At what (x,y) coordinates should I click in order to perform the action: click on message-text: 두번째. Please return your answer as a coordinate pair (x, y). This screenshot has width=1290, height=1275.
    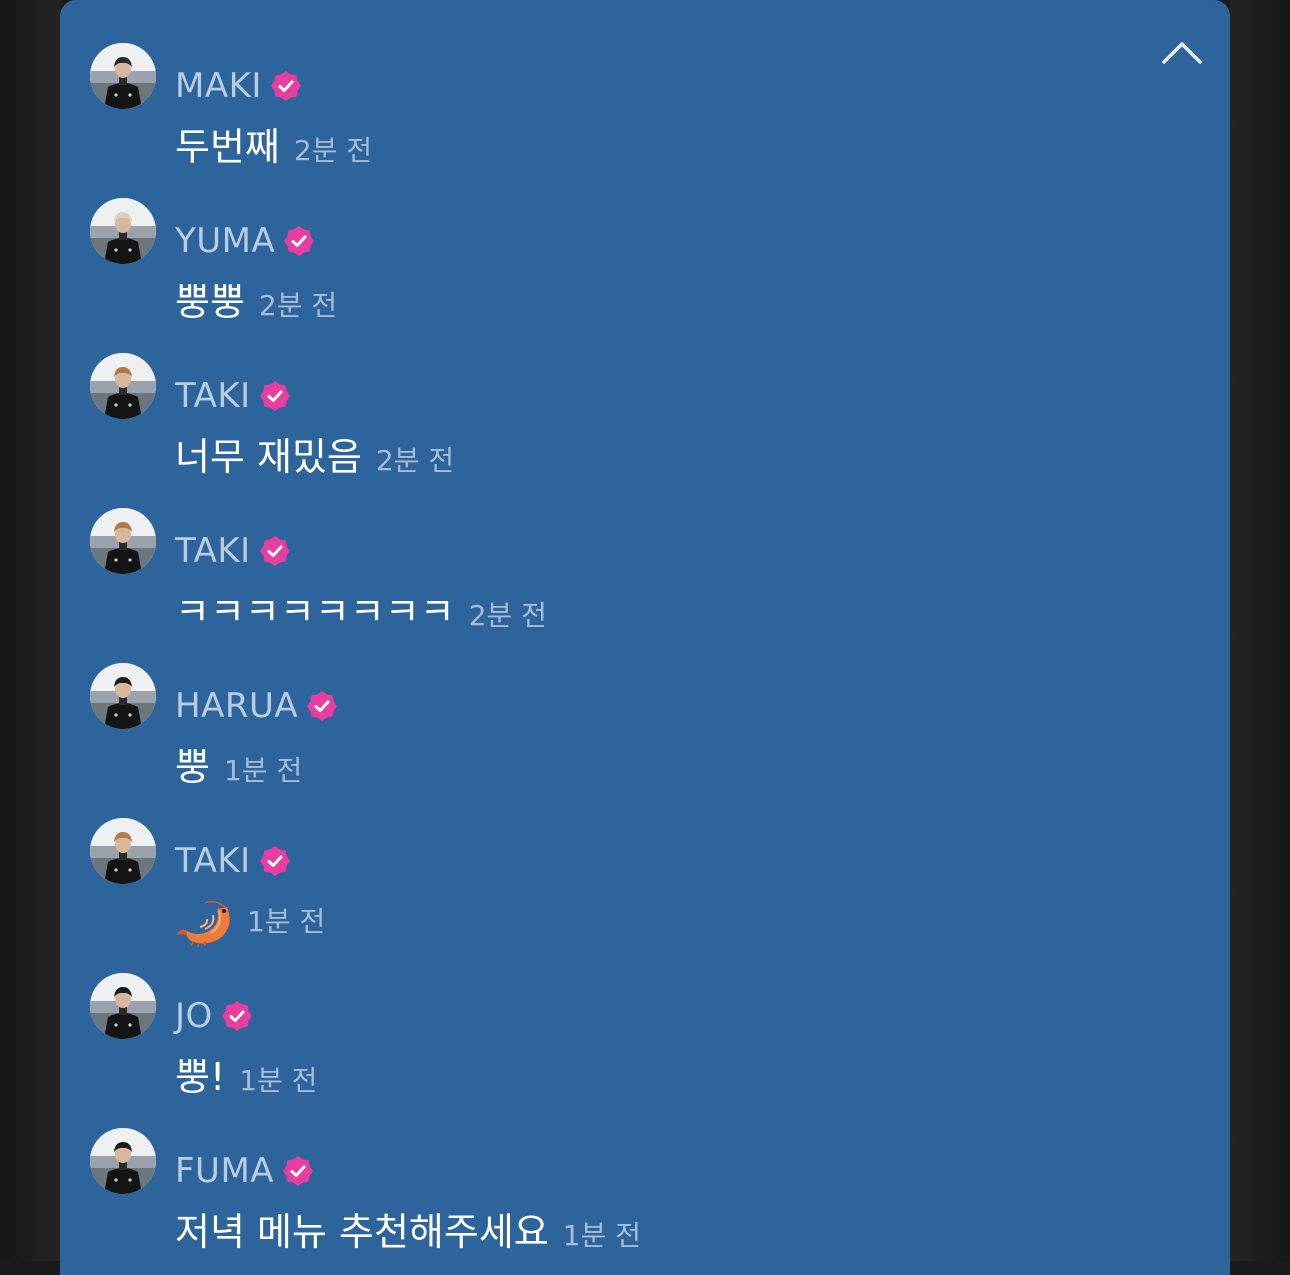
    Looking at the image, I should click on (227, 147).